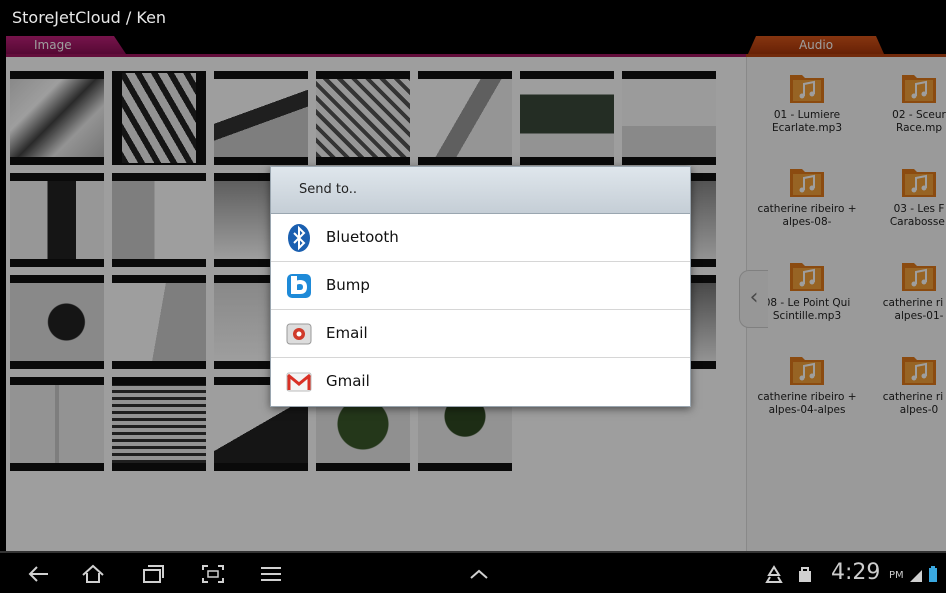  Describe the element at coordinates (473, 18) in the screenshot. I see `title-bar: StoreJetCloud / Ken` at that location.